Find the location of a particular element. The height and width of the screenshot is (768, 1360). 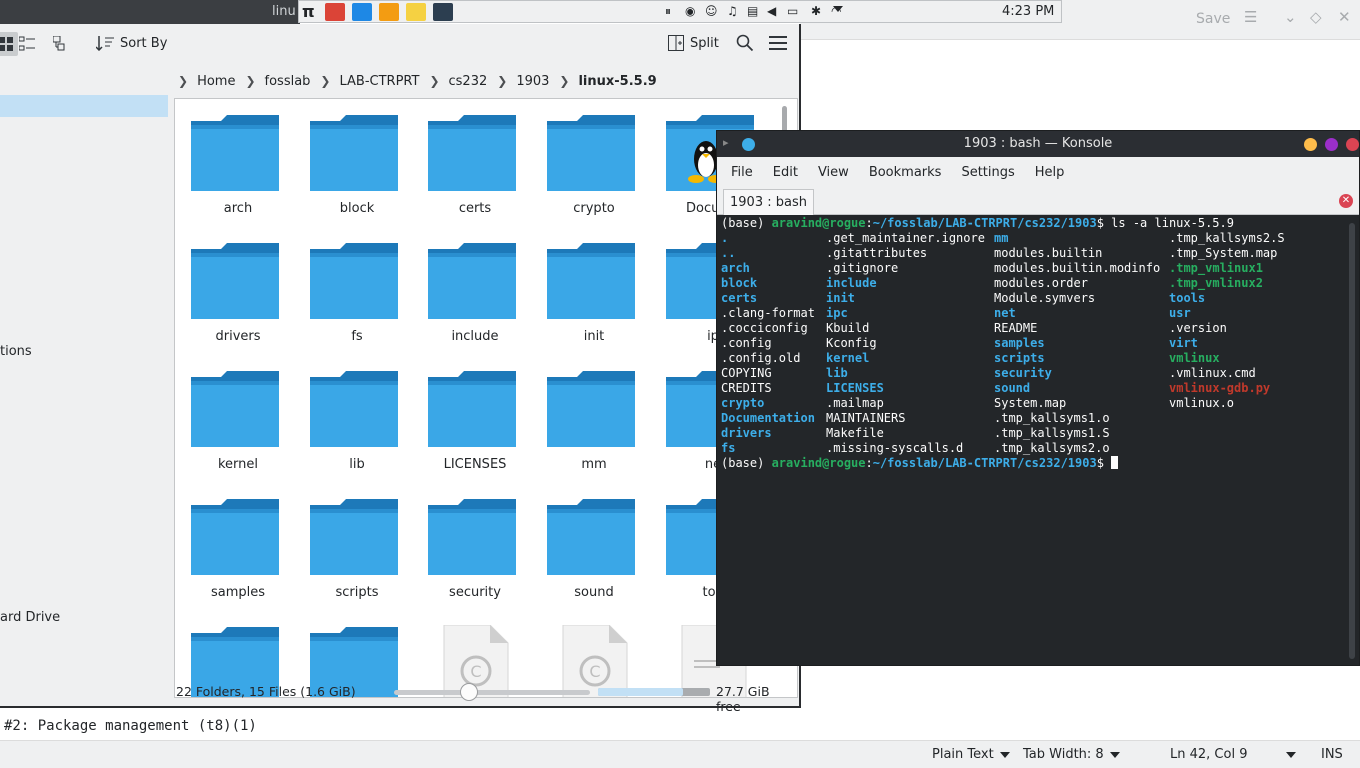

syntax-mode-selector: Plain Text is located at coordinates (971, 754).